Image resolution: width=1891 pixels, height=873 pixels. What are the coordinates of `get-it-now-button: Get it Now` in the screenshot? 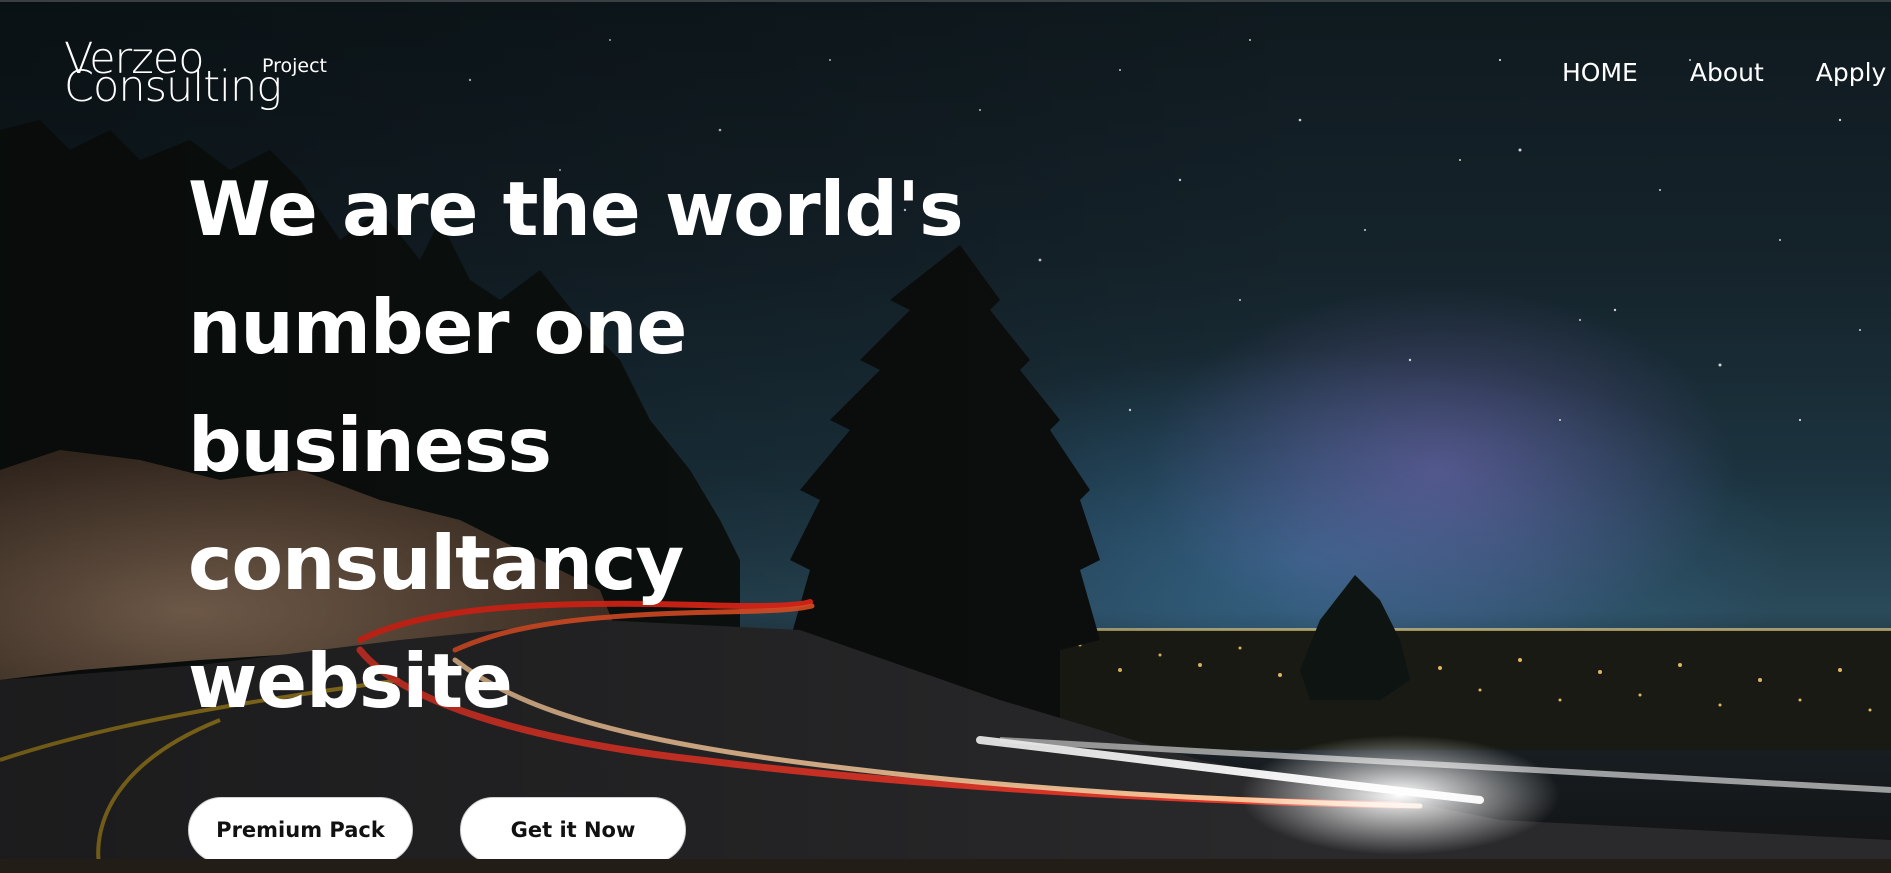 It's located at (573, 830).